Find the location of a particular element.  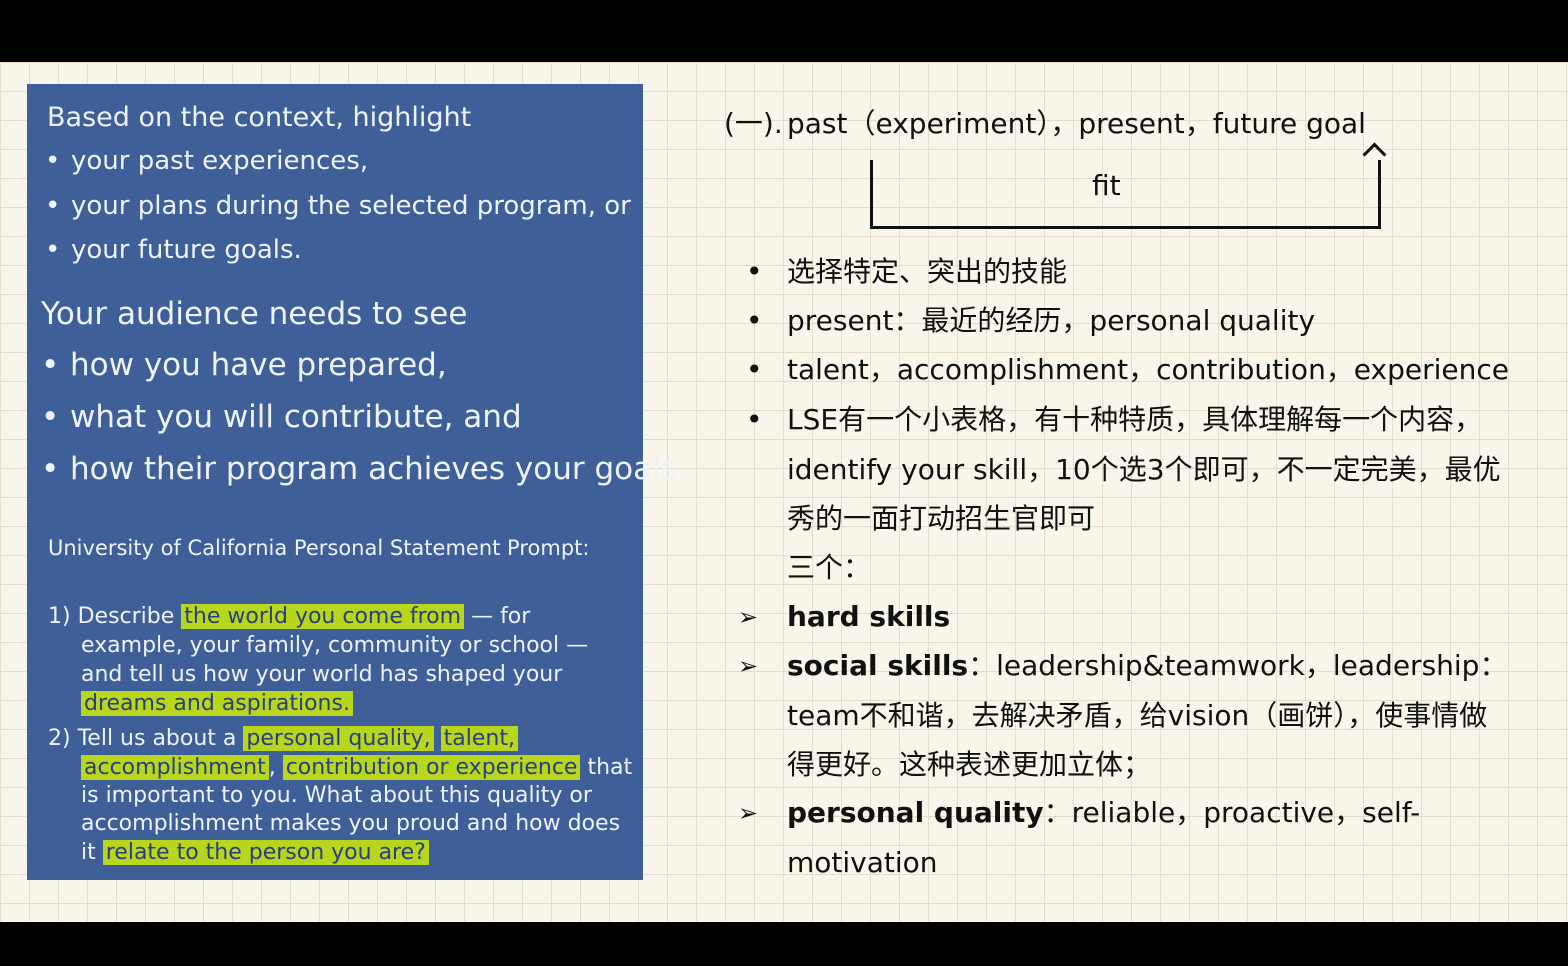

note-line: 秀的一面打动招生官即可 is located at coordinates (941, 518).